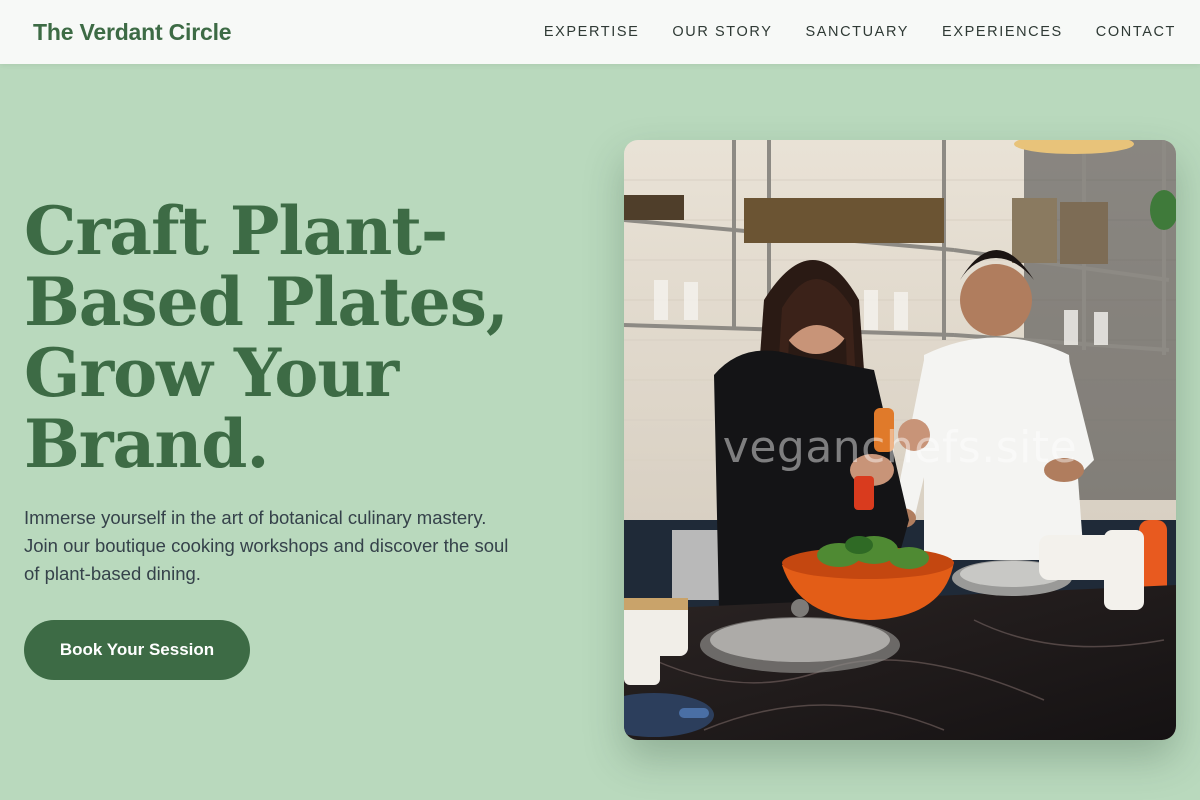  I want to click on nav-link-our-story: OUR STORY, so click(722, 32).